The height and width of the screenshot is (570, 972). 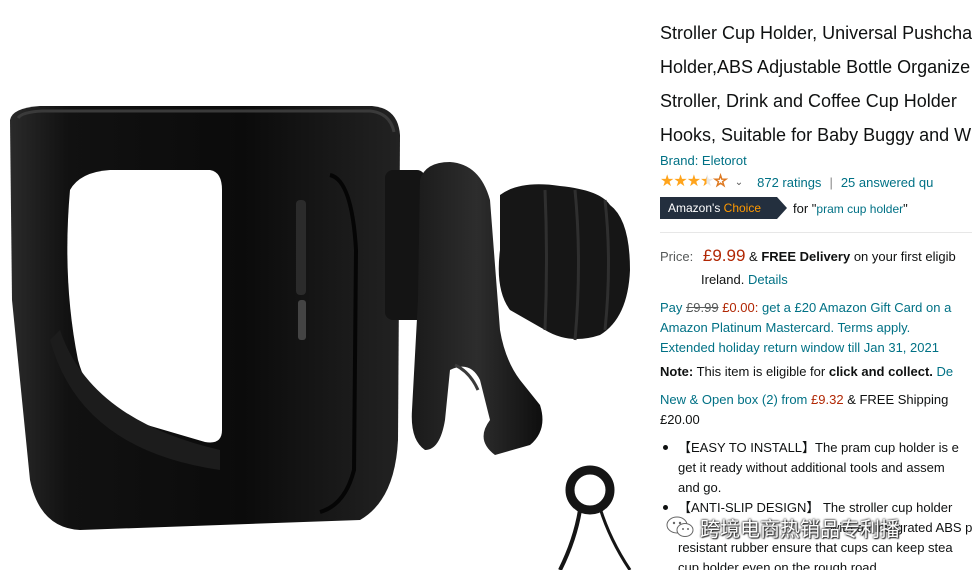 I want to click on product-title-line: Hooks, Suitable for Baby Buggy and W, so click(x=815, y=135).